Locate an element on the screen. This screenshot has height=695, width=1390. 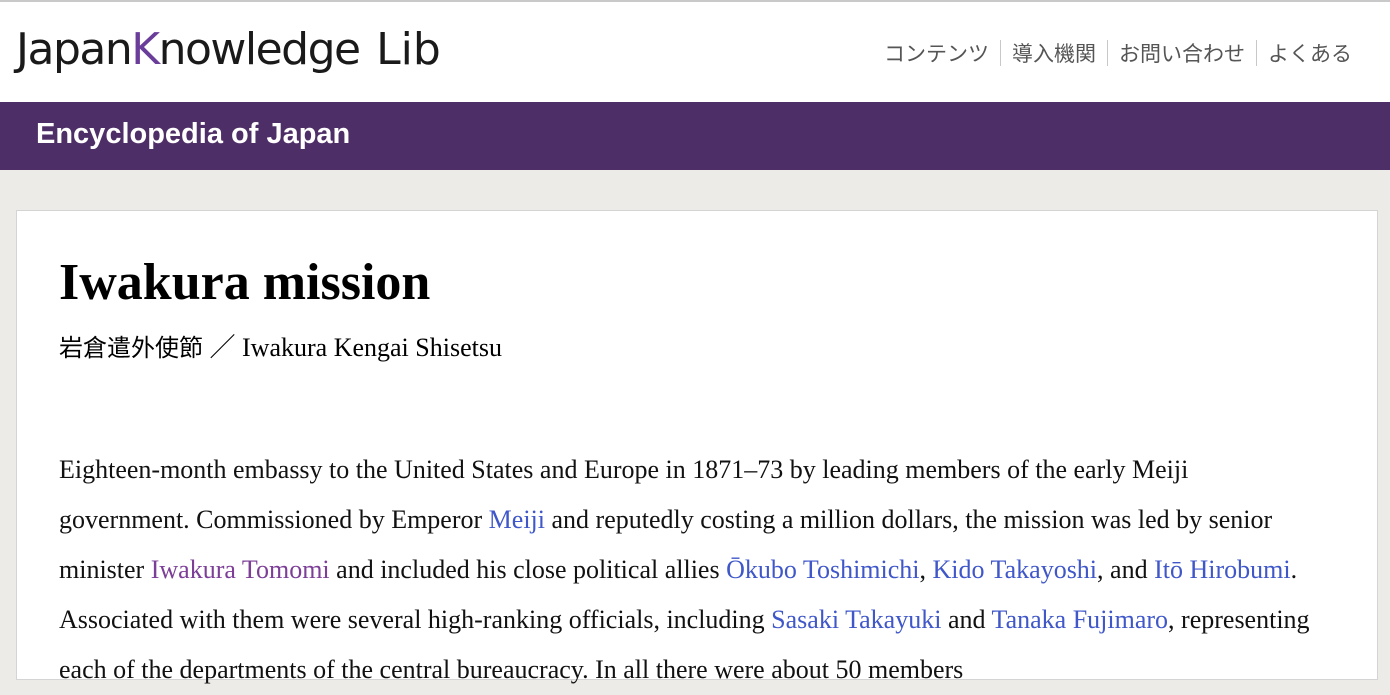
site-logo: JapanKnowledge Lib is located at coordinates (228, 50).